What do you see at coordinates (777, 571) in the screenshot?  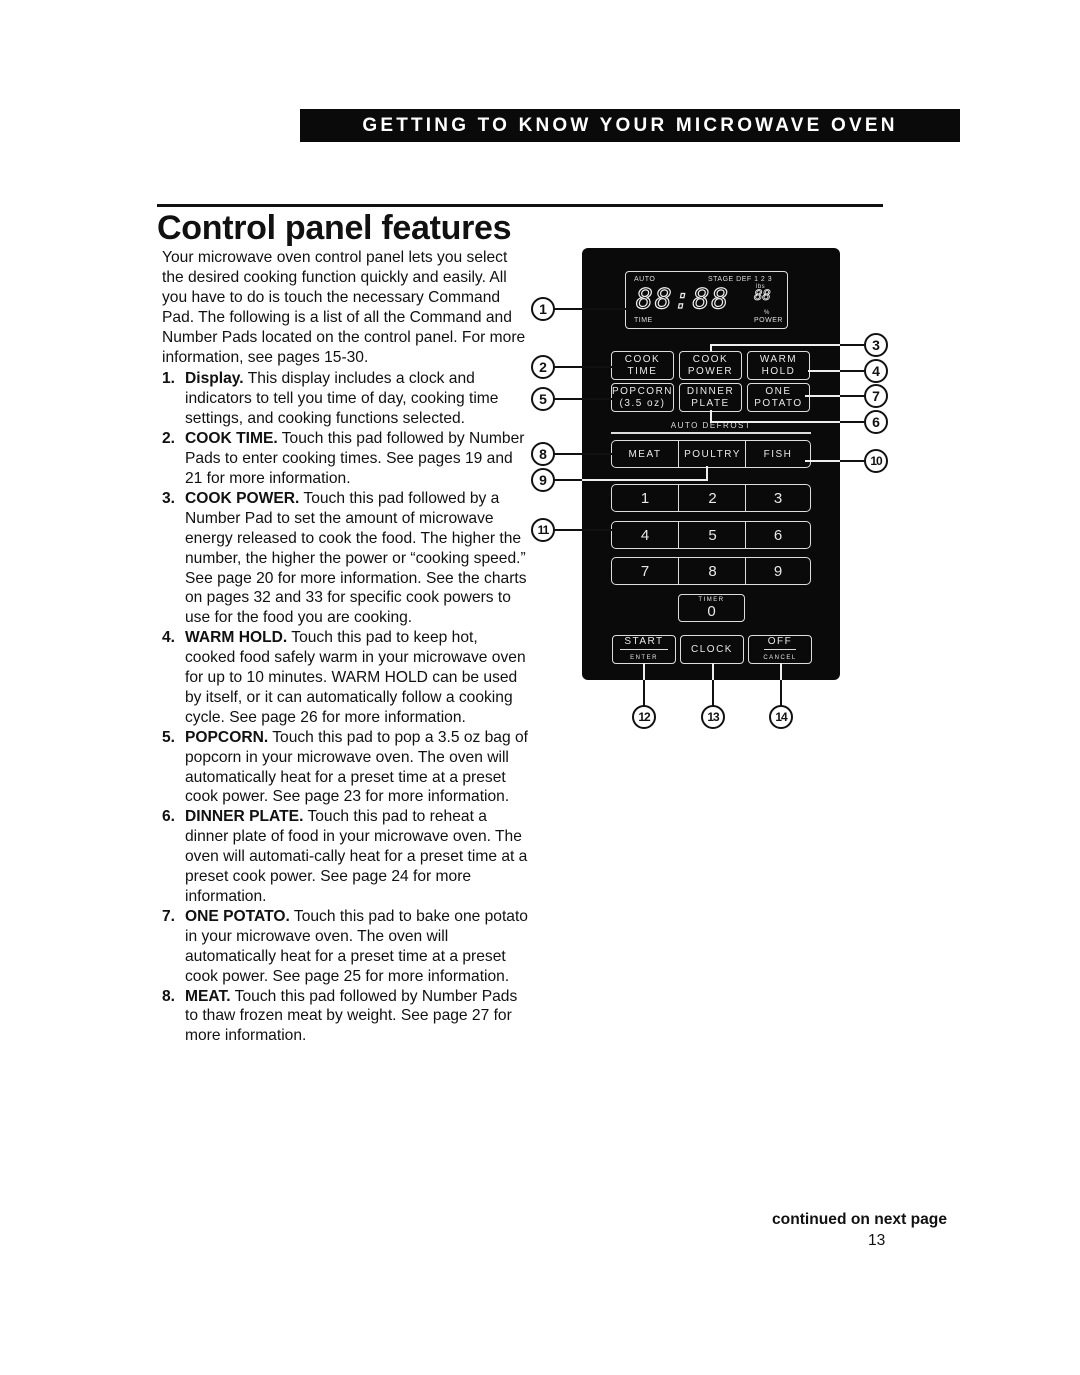 I see `number-pad-9: 9` at bounding box center [777, 571].